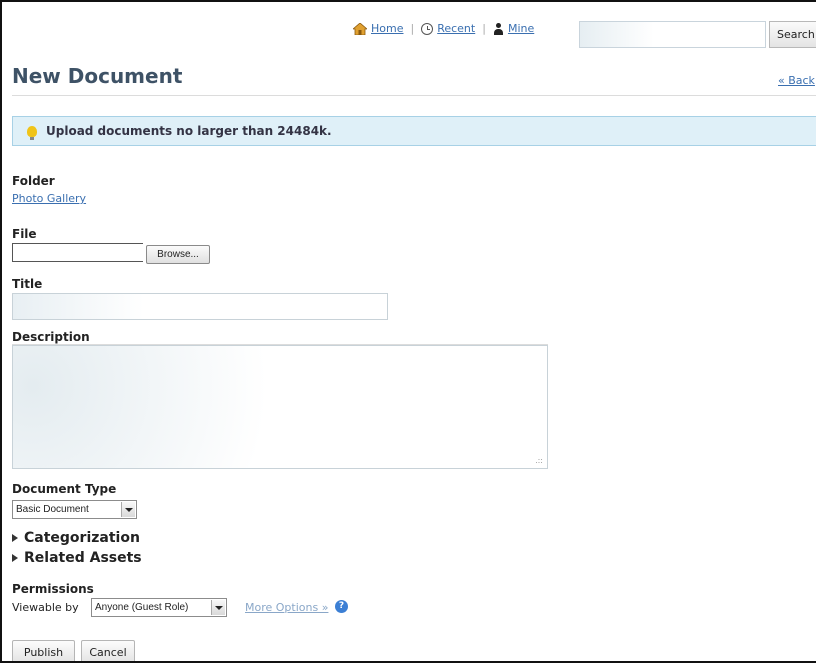 The width and height of the screenshot is (817, 664). What do you see at coordinates (83, 558) in the screenshot?
I see `related-assets-label: Related Assets` at bounding box center [83, 558].